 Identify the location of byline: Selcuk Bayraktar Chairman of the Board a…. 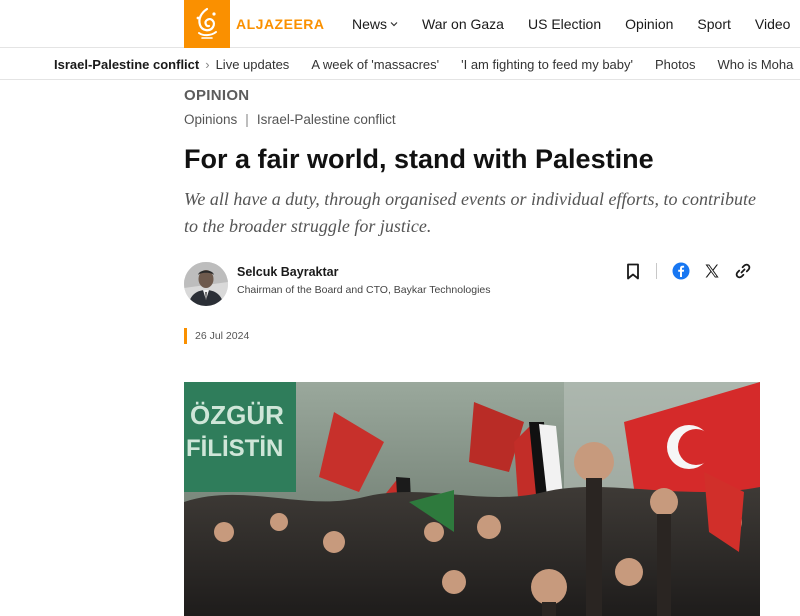
(469, 285).